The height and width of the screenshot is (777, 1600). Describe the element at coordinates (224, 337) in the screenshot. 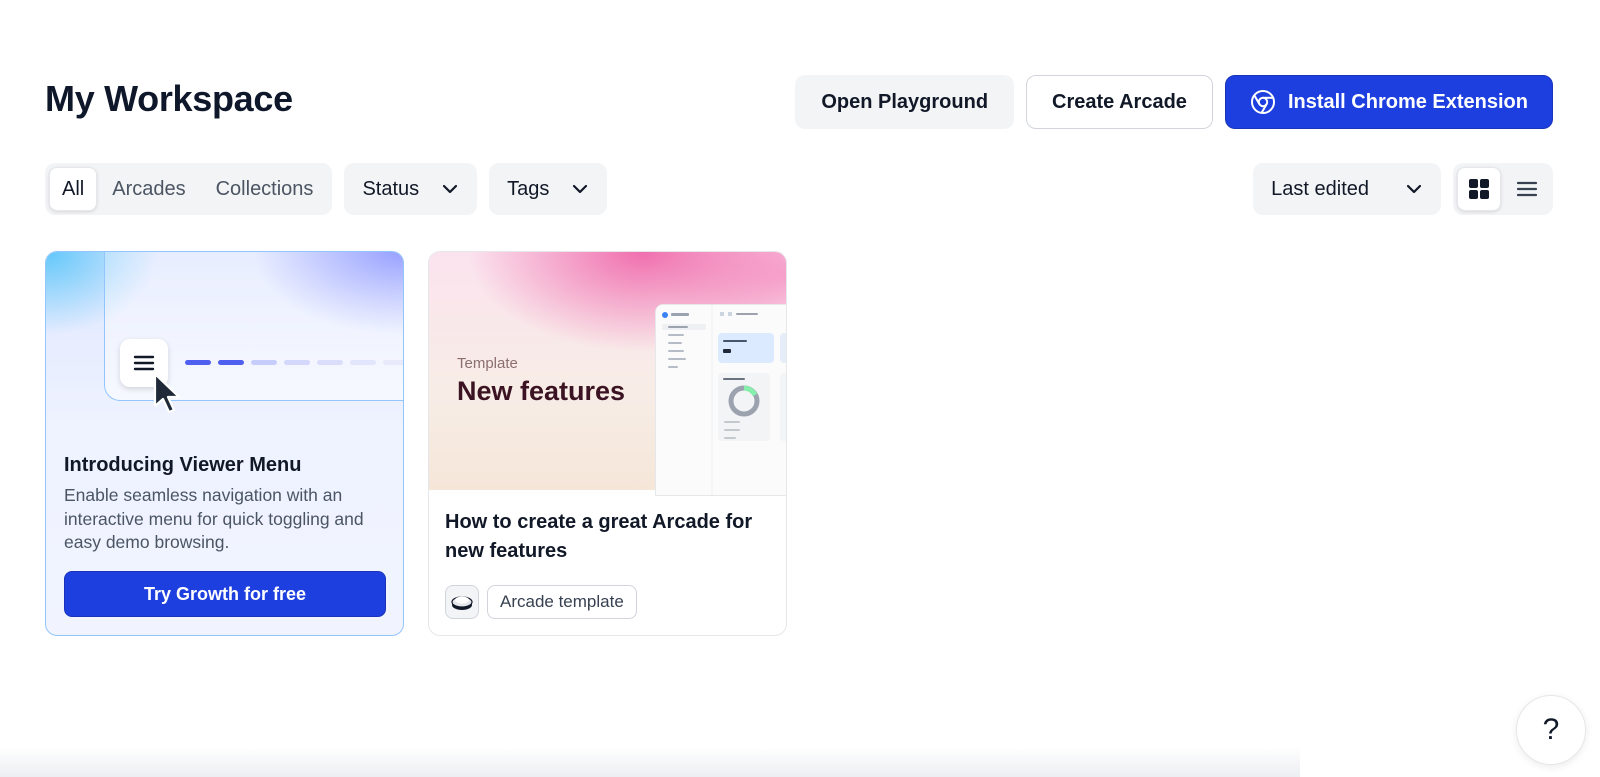

I see `promo-illustration` at that location.